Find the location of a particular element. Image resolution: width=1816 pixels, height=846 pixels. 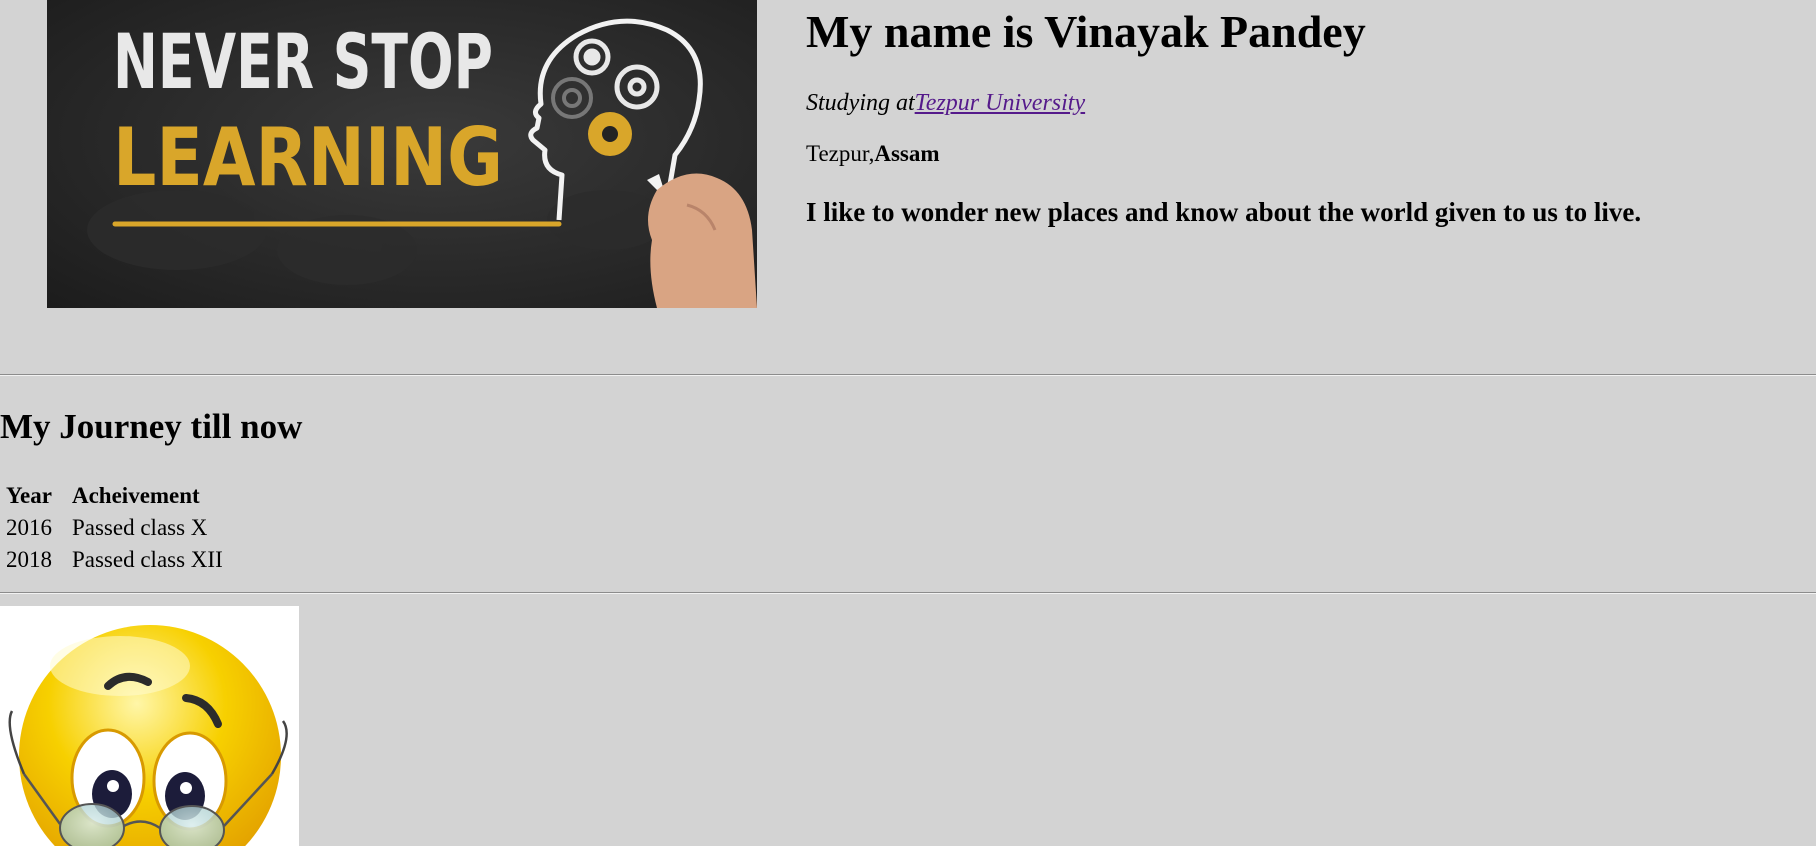

achievement-cell: Passed class X is located at coordinates (139, 527).